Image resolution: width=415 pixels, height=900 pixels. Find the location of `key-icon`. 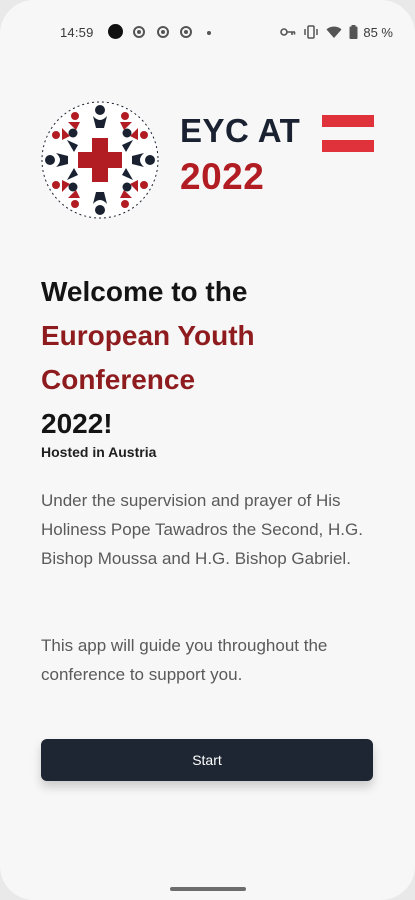

key-icon is located at coordinates (288, 32).